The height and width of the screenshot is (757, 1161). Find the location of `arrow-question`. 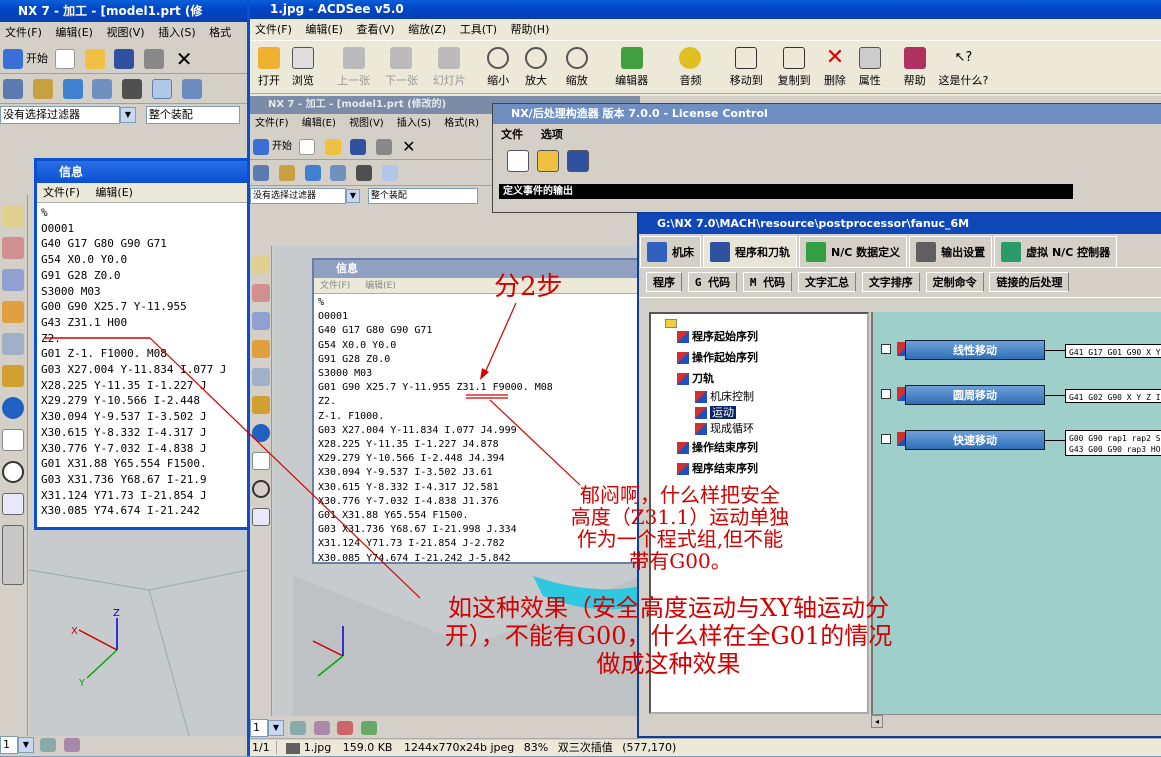

arrow-question is located at coordinates (535, 442).